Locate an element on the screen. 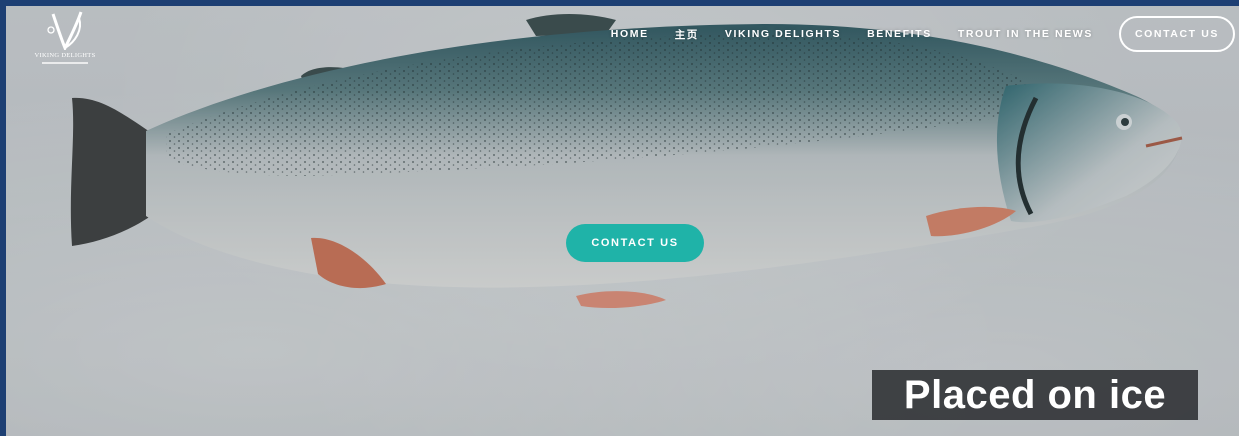  brand-logo: VIKING DELIGHTS is located at coordinates (65, 39).